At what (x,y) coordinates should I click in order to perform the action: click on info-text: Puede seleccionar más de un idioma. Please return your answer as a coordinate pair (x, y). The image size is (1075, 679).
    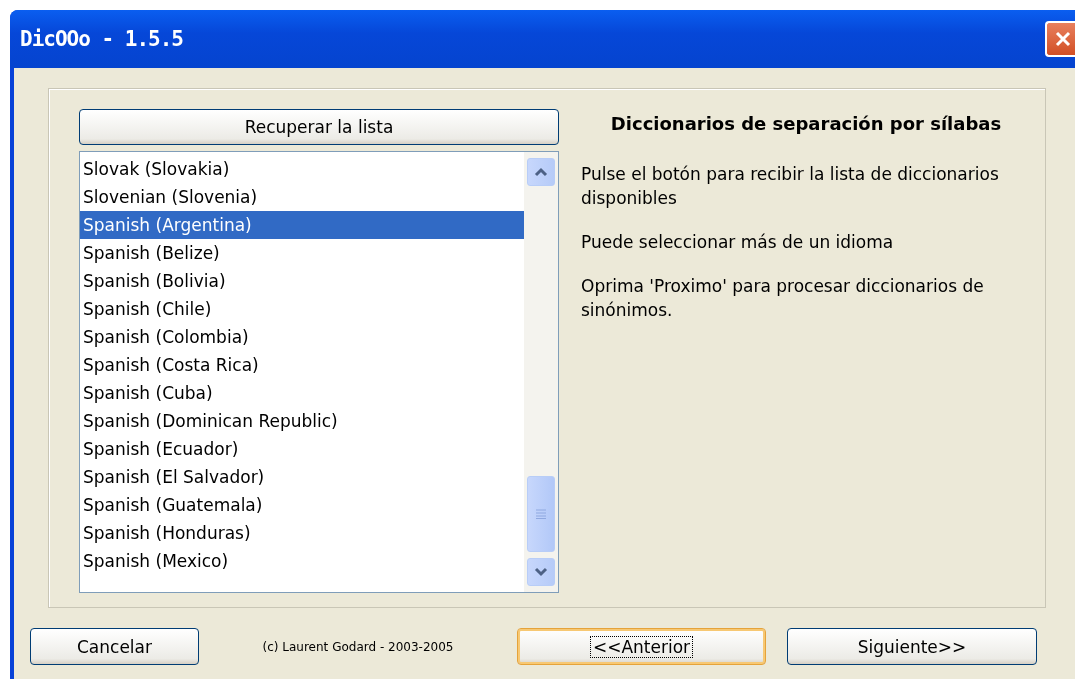
    Looking at the image, I should click on (738, 242).